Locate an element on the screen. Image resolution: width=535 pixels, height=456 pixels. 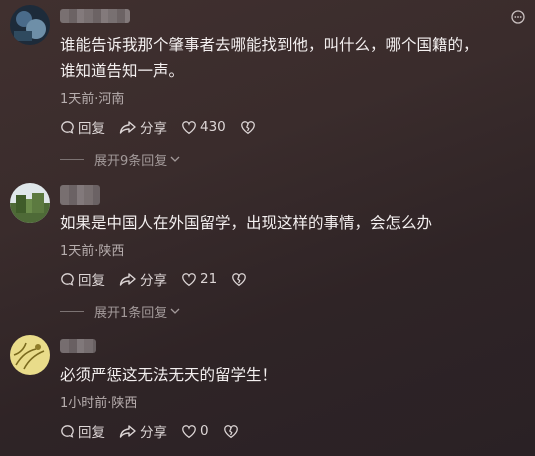
comment-text: 必须严惩这无法无天的留学生！ is located at coordinates (169, 375).